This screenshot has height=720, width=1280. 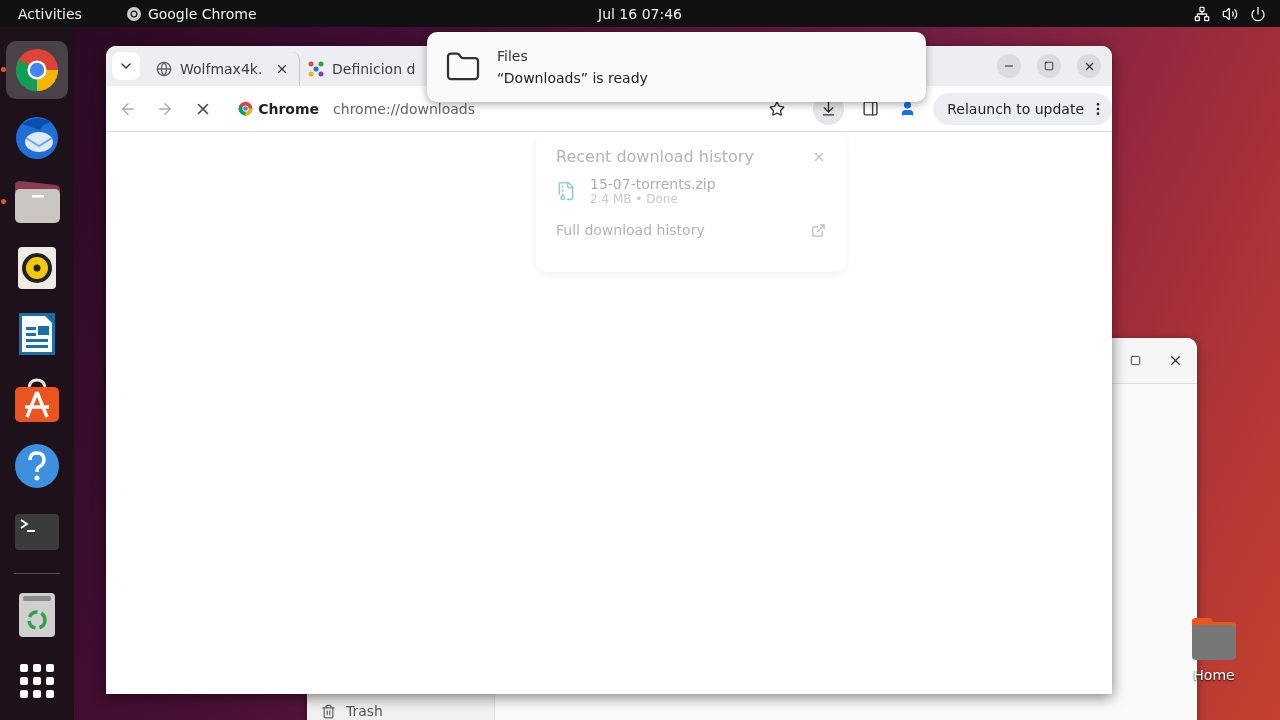 What do you see at coordinates (1202, 13) in the screenshot?
I see `network-icon` at bounding box center [1202, 13].